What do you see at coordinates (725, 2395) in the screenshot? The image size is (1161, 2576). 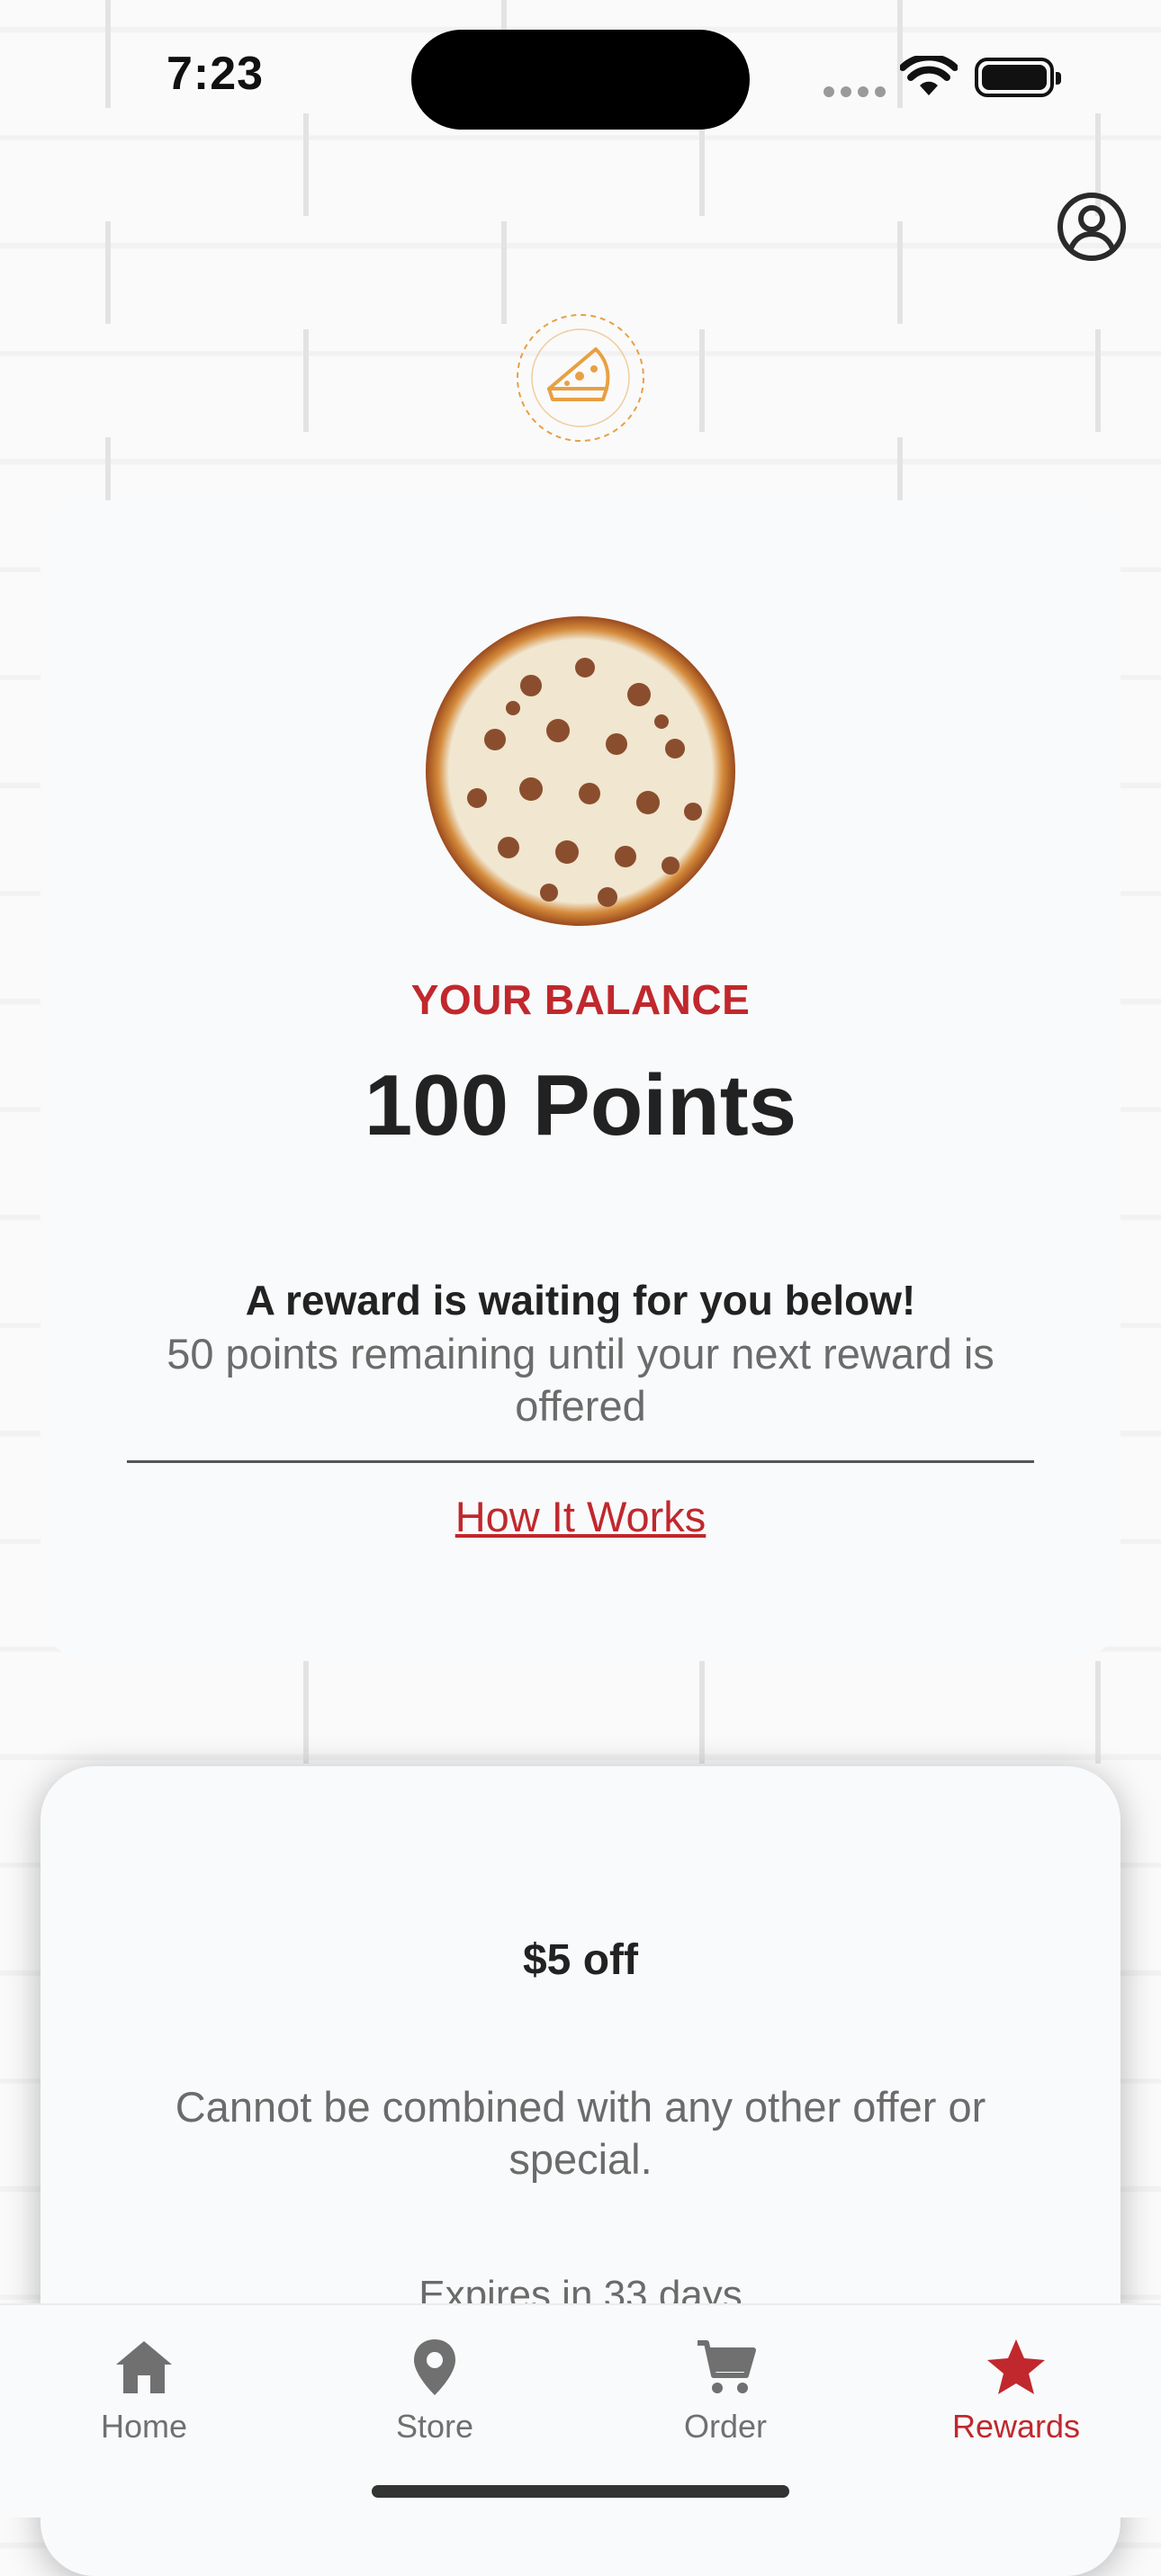 I see `tab-order: Order` at bounding box center [725, 2395].